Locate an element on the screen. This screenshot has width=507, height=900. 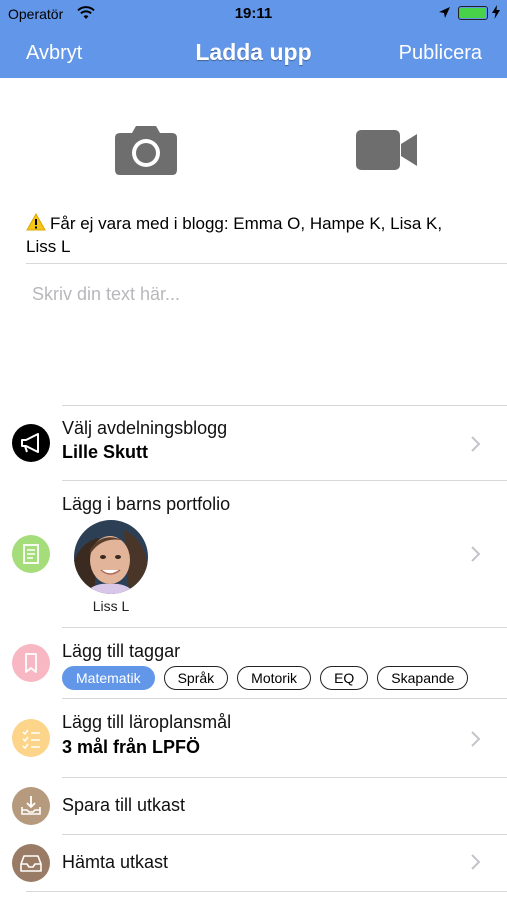
document-icon is located at coordinates (31, 554).